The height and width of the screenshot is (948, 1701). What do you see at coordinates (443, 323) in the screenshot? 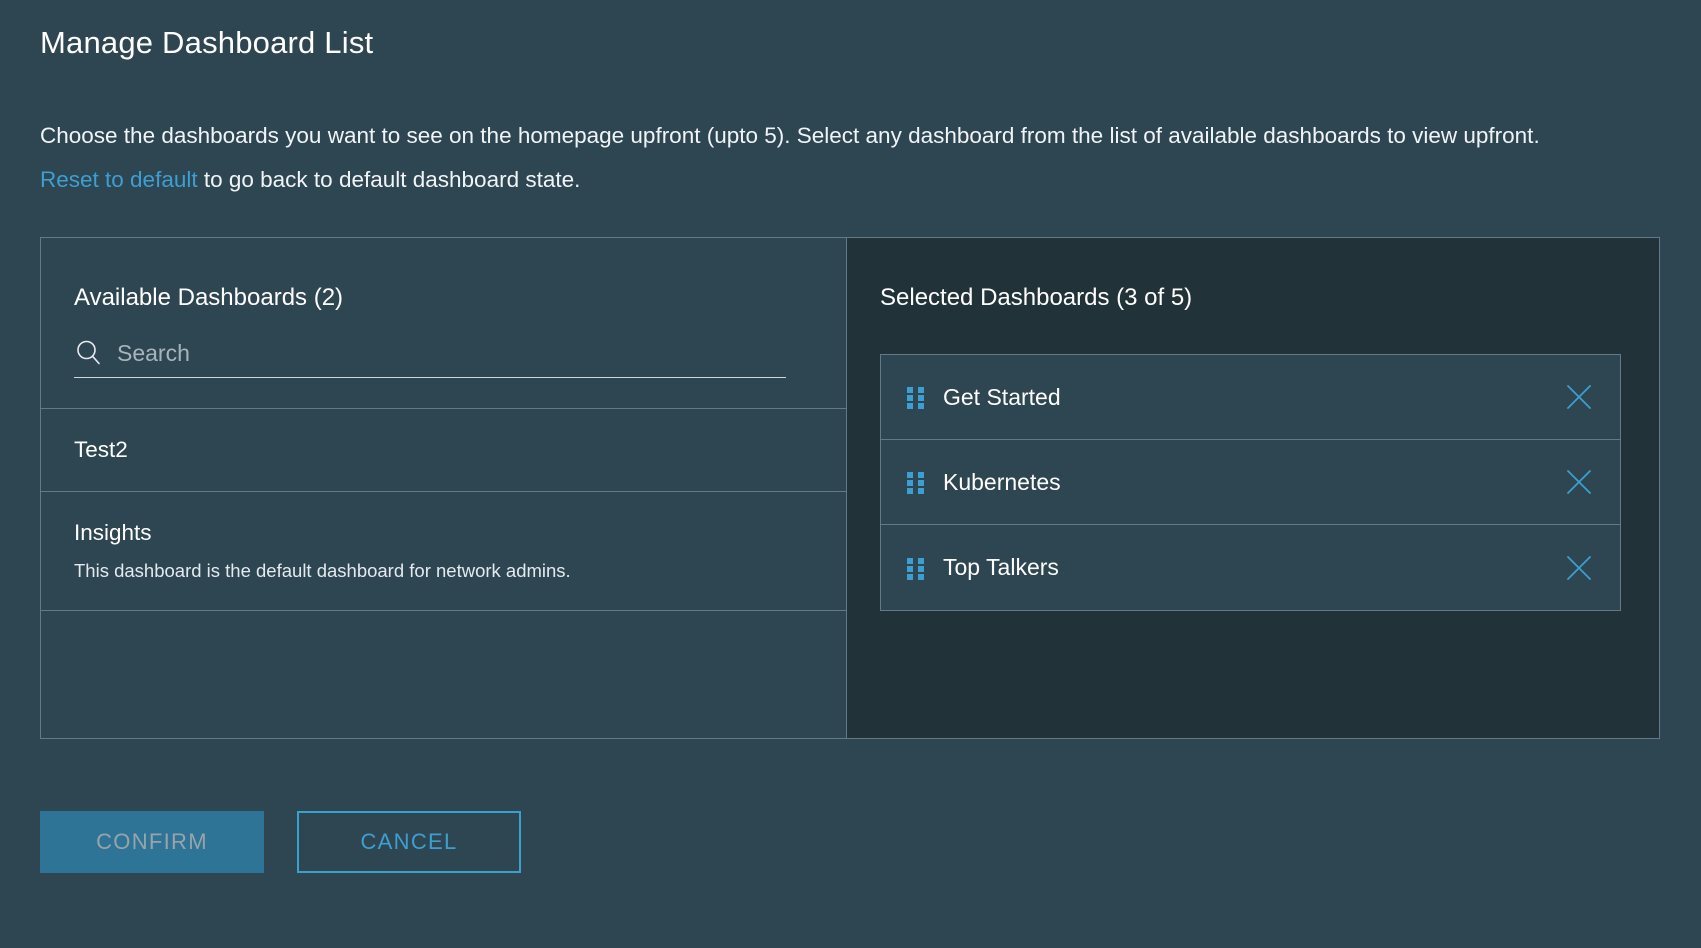
I see `available-panel-header: Available Dashboards (2)` at bounding box center [443, 323].